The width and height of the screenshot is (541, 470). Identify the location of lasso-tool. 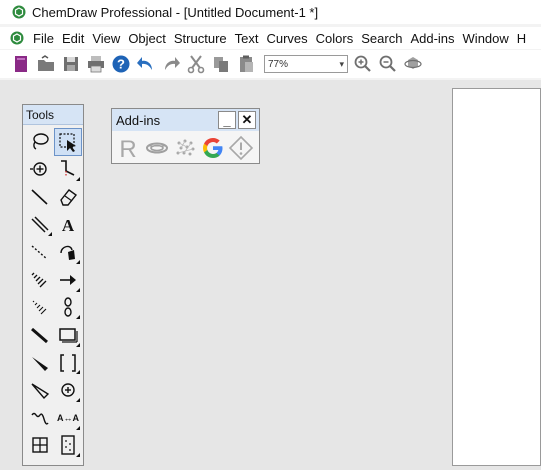
(40, 142).